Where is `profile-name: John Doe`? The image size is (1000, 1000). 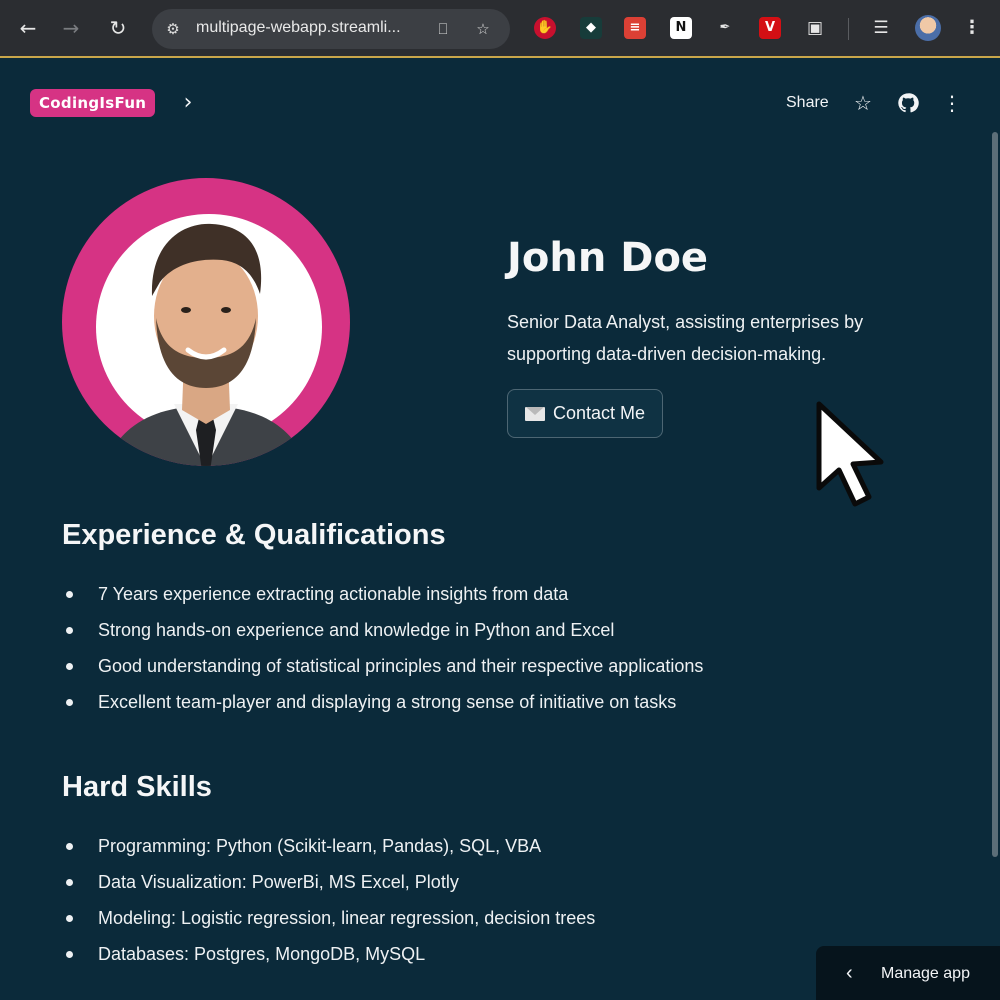 profile-name: John Doe is located at coordinates (608, 258).